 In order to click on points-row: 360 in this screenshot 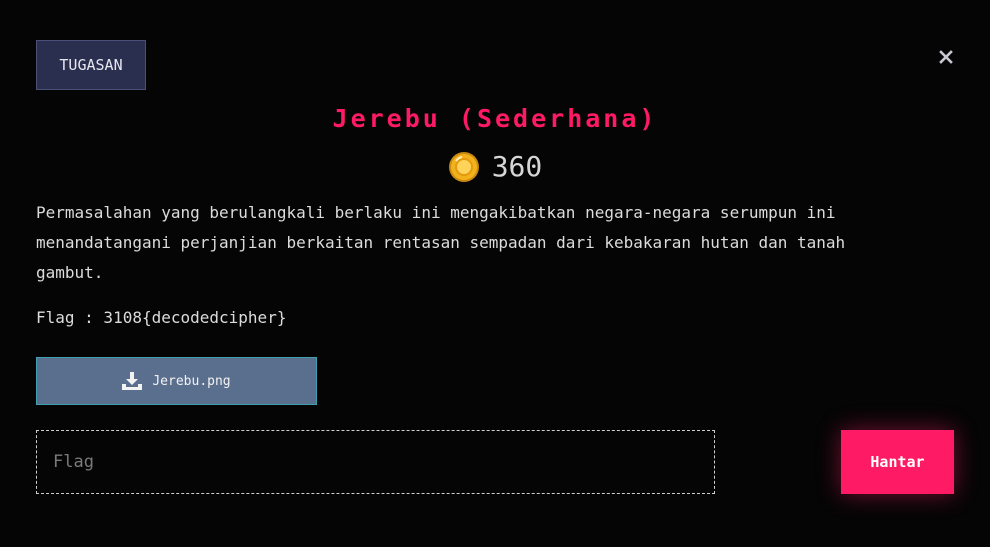, I will do `click(495, 166)`.